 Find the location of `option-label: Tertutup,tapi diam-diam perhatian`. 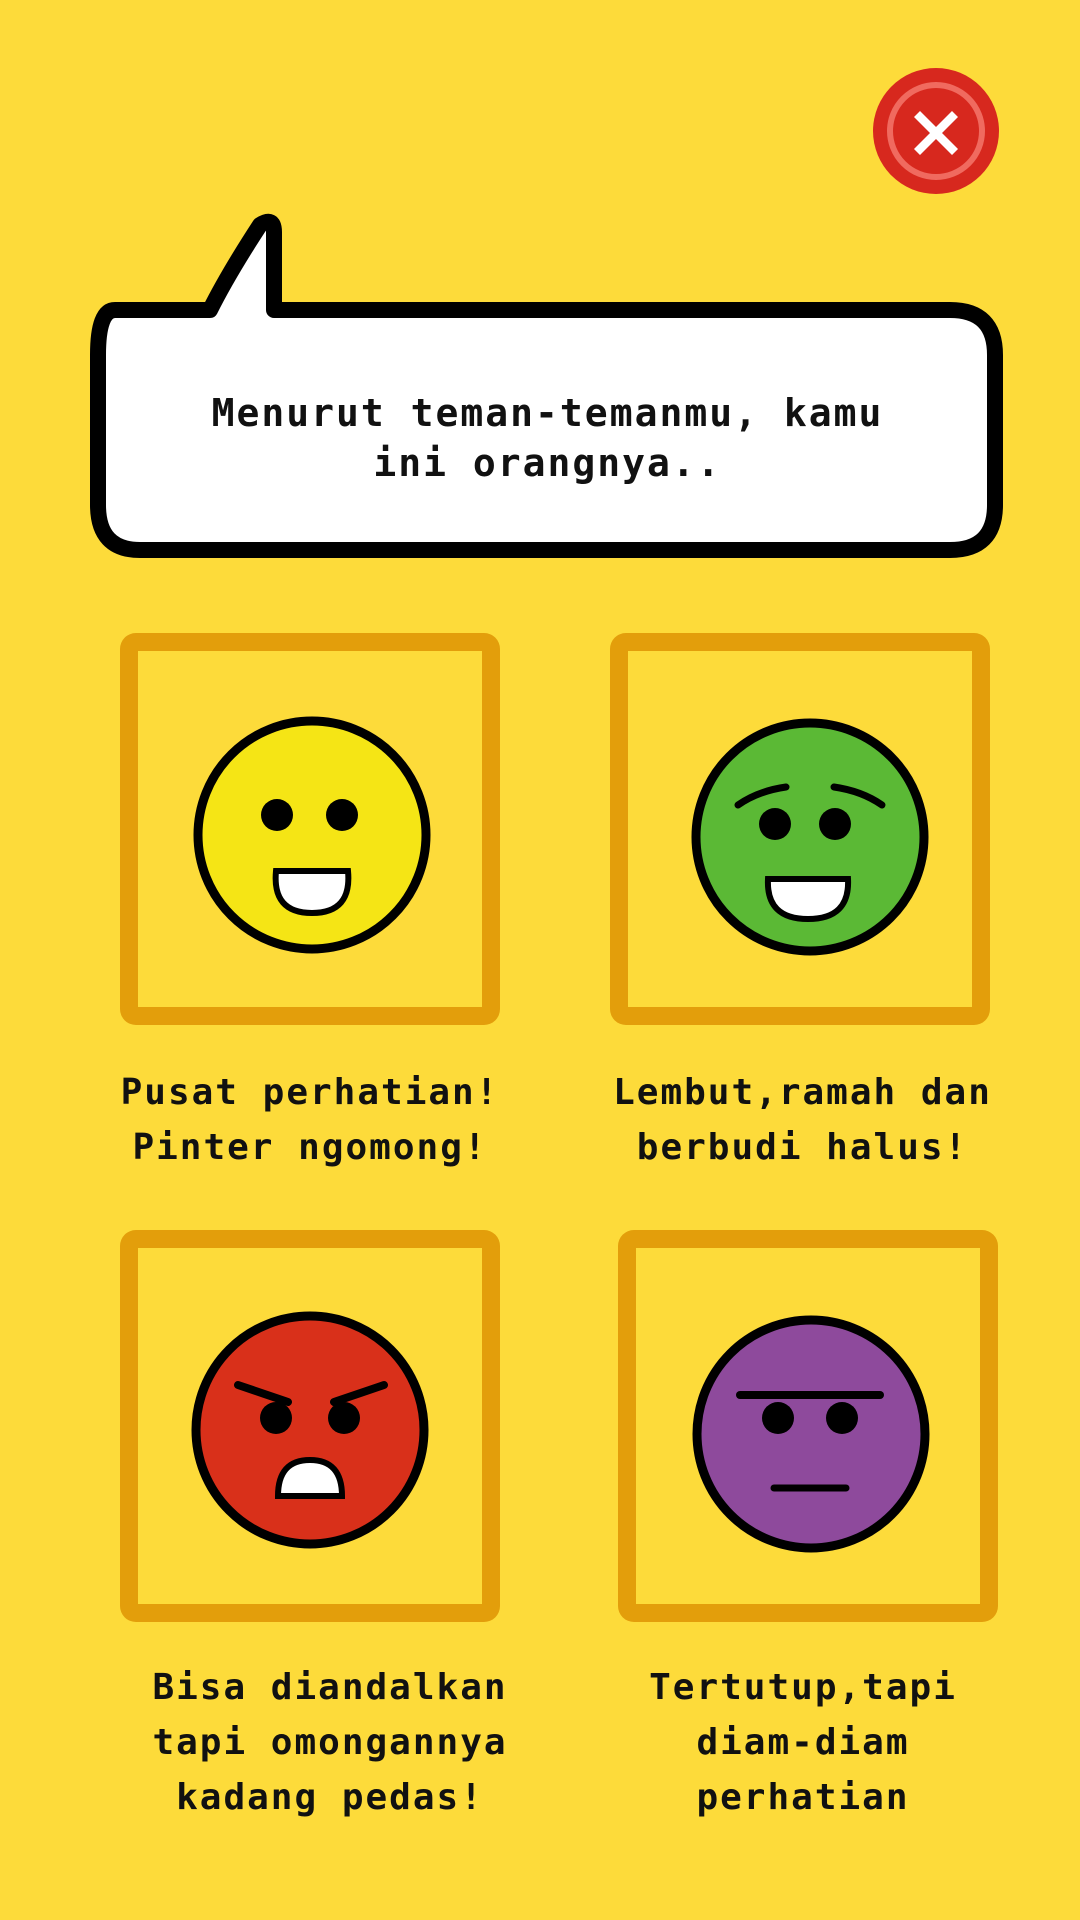

option-label: Tertutup,tapi diam-diam perhatian is located at coordinates (803, 1742).